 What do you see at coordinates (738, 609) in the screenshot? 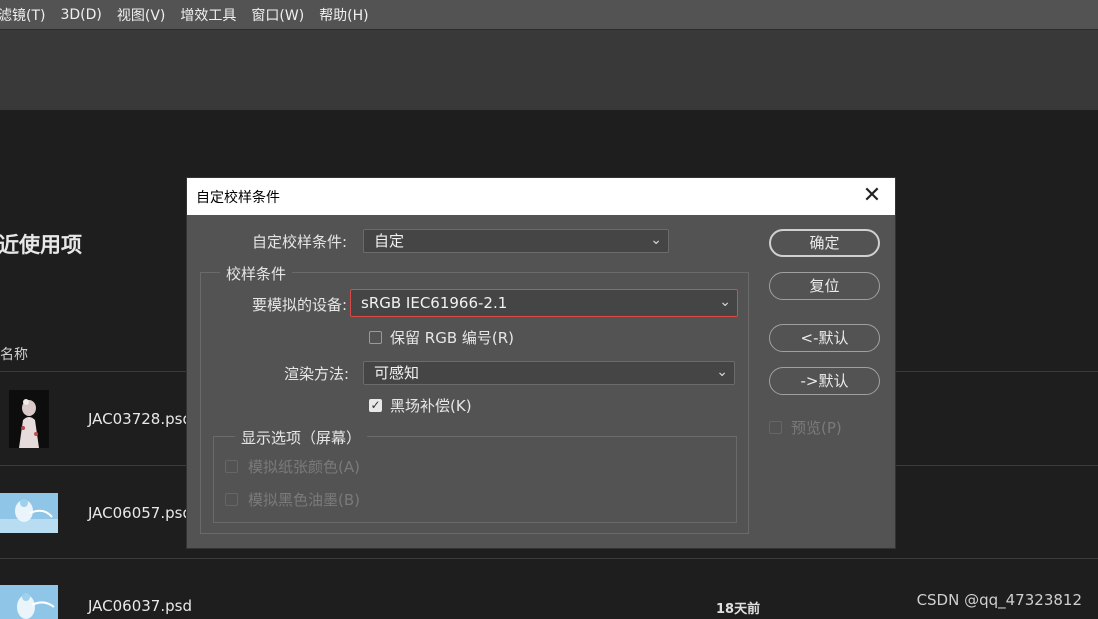
I see `file-date: 18天前` at bounding box center [738, 609].